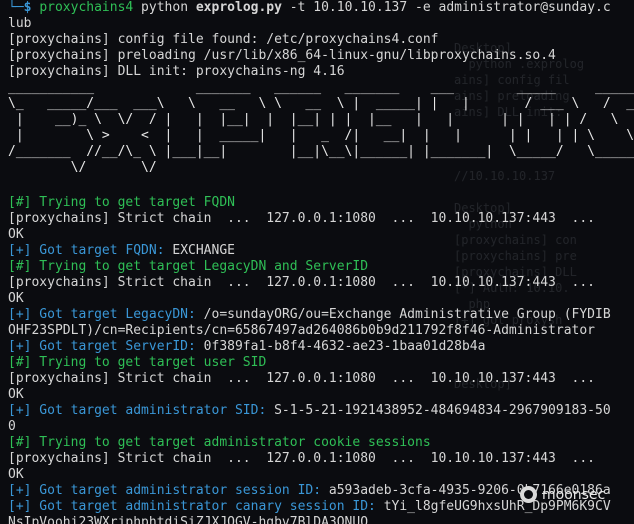 Image resolution: width=634 pixels, height=524 pixels. Describe the element at coordinates (90, 250) in the screenshot. I see `result-label: [+] Got target FQDN:` at that location.